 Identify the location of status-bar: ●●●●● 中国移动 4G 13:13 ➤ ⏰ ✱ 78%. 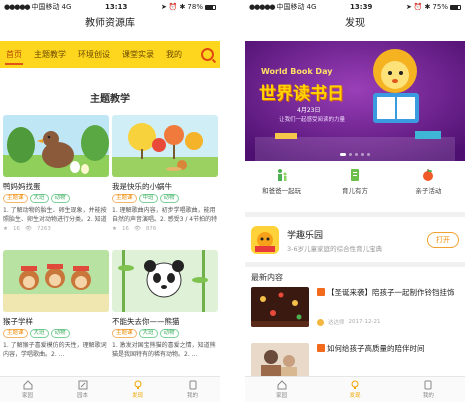
(110, 7).